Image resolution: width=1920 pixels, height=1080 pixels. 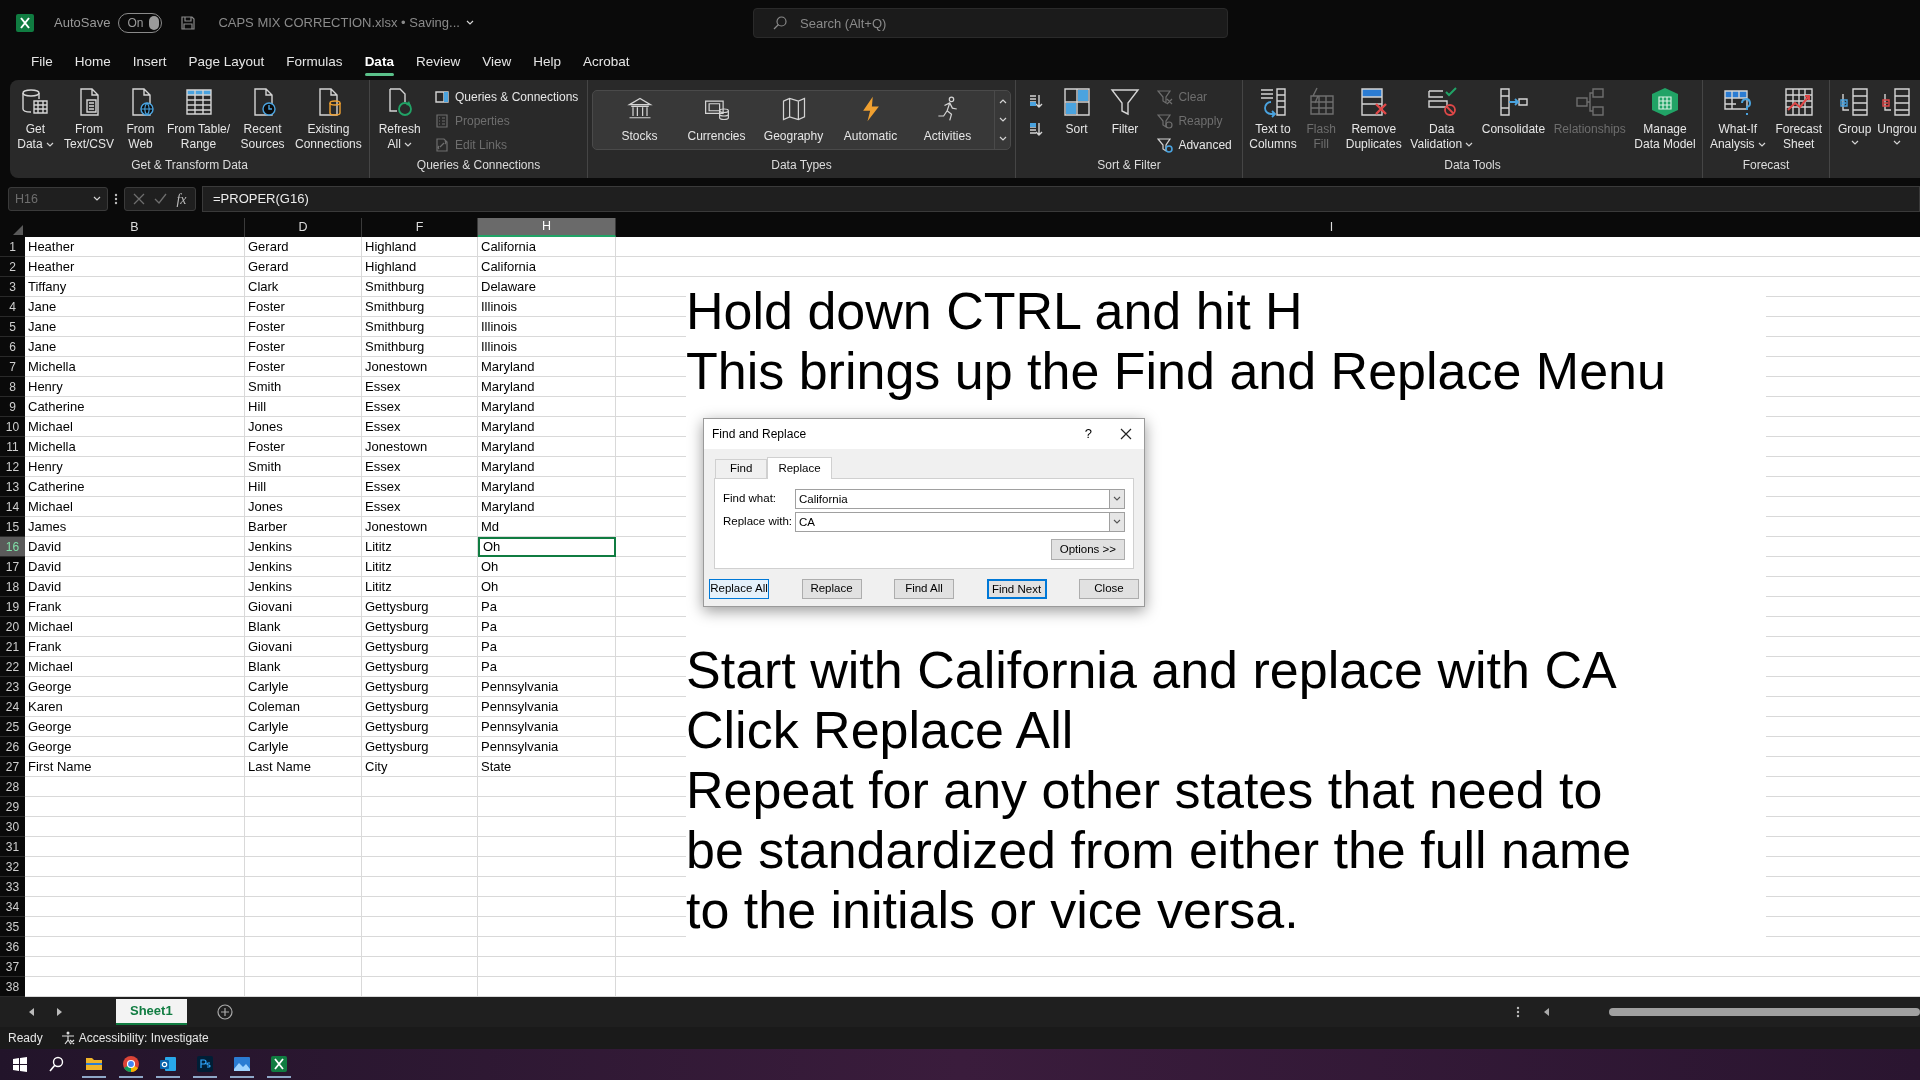 What do you see at coordinates (12, 707) in the screenshot?
I see `row-header: 24` at bounding box center [12, 707].